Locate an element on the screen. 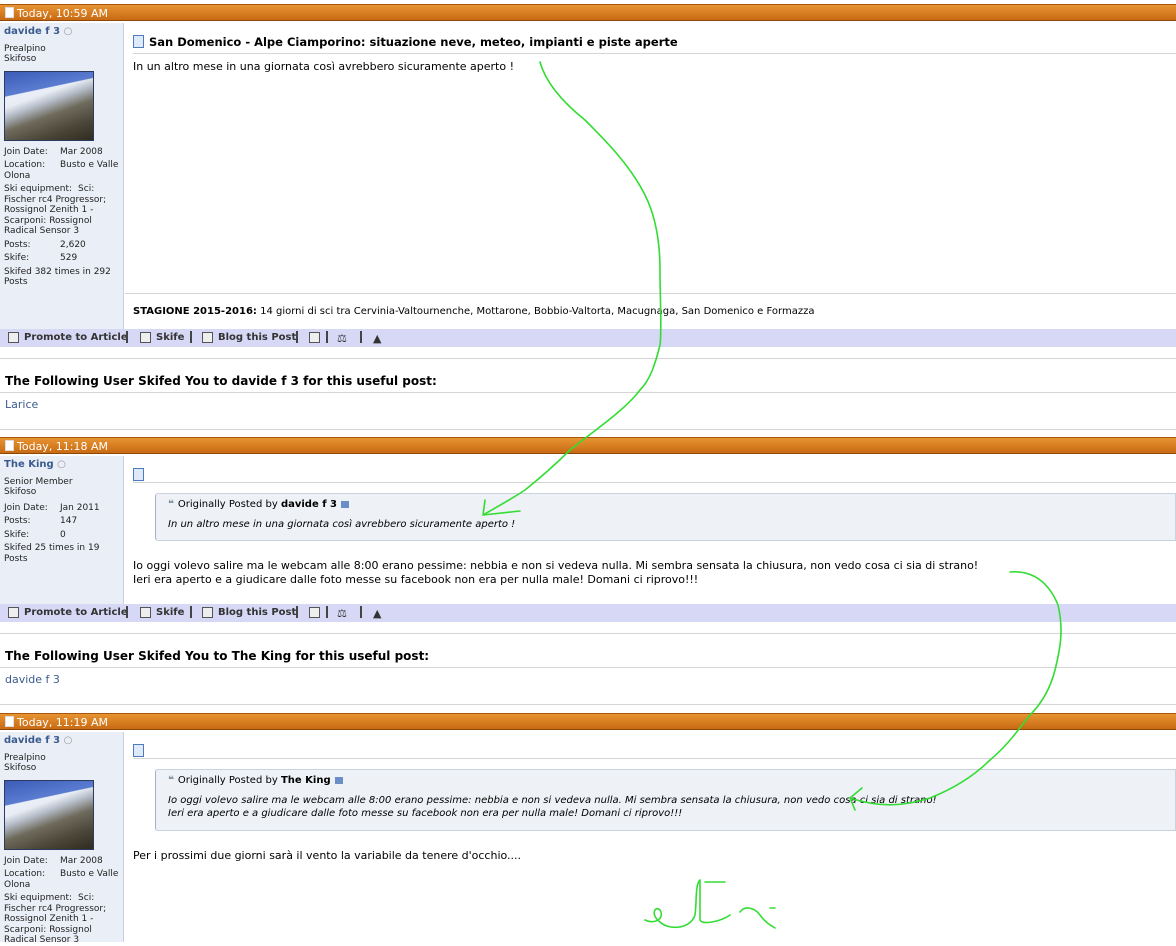 The width and height of the screenshot is (1176, 946). user-title: Senior Member is located at coordinates (38, 481).